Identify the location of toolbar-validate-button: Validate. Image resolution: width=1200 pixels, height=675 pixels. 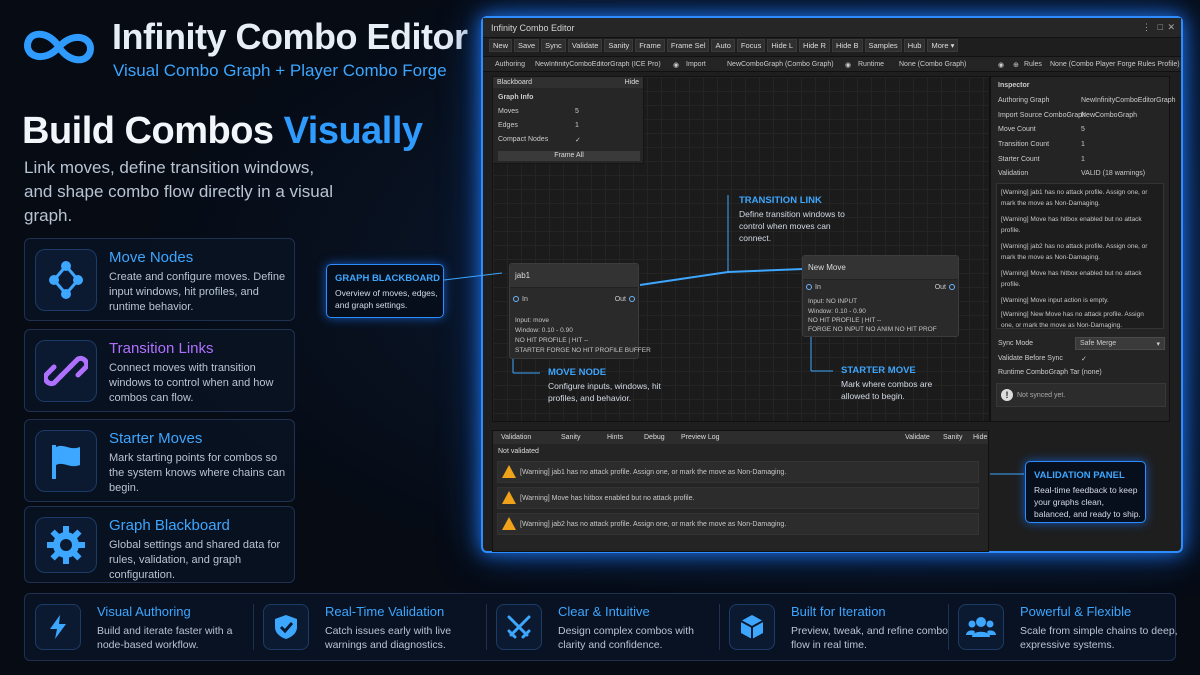
(585, 45).